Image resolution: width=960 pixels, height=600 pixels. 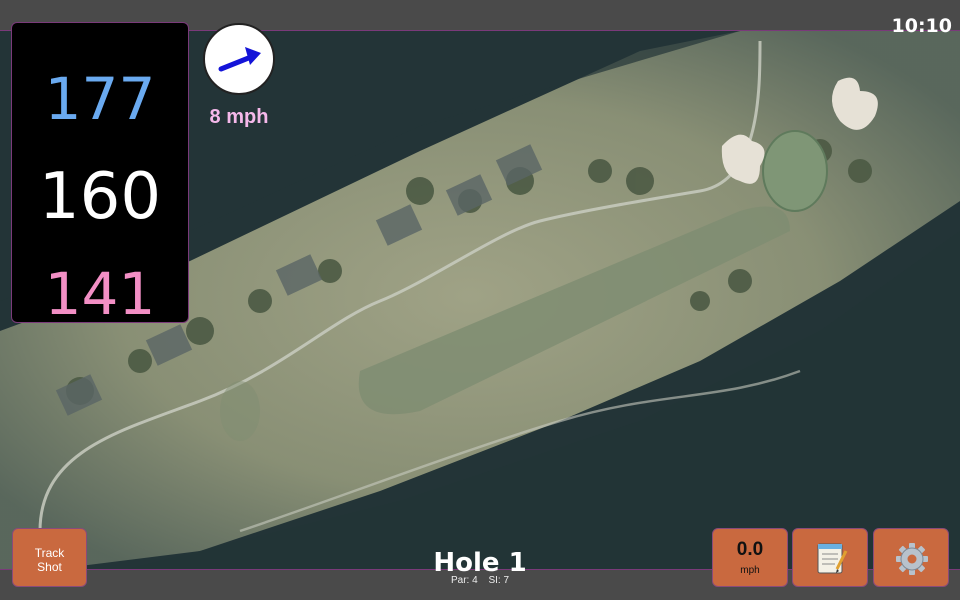 I want to click on track-shot-label-line1: Track, so click(x=49, y=553).